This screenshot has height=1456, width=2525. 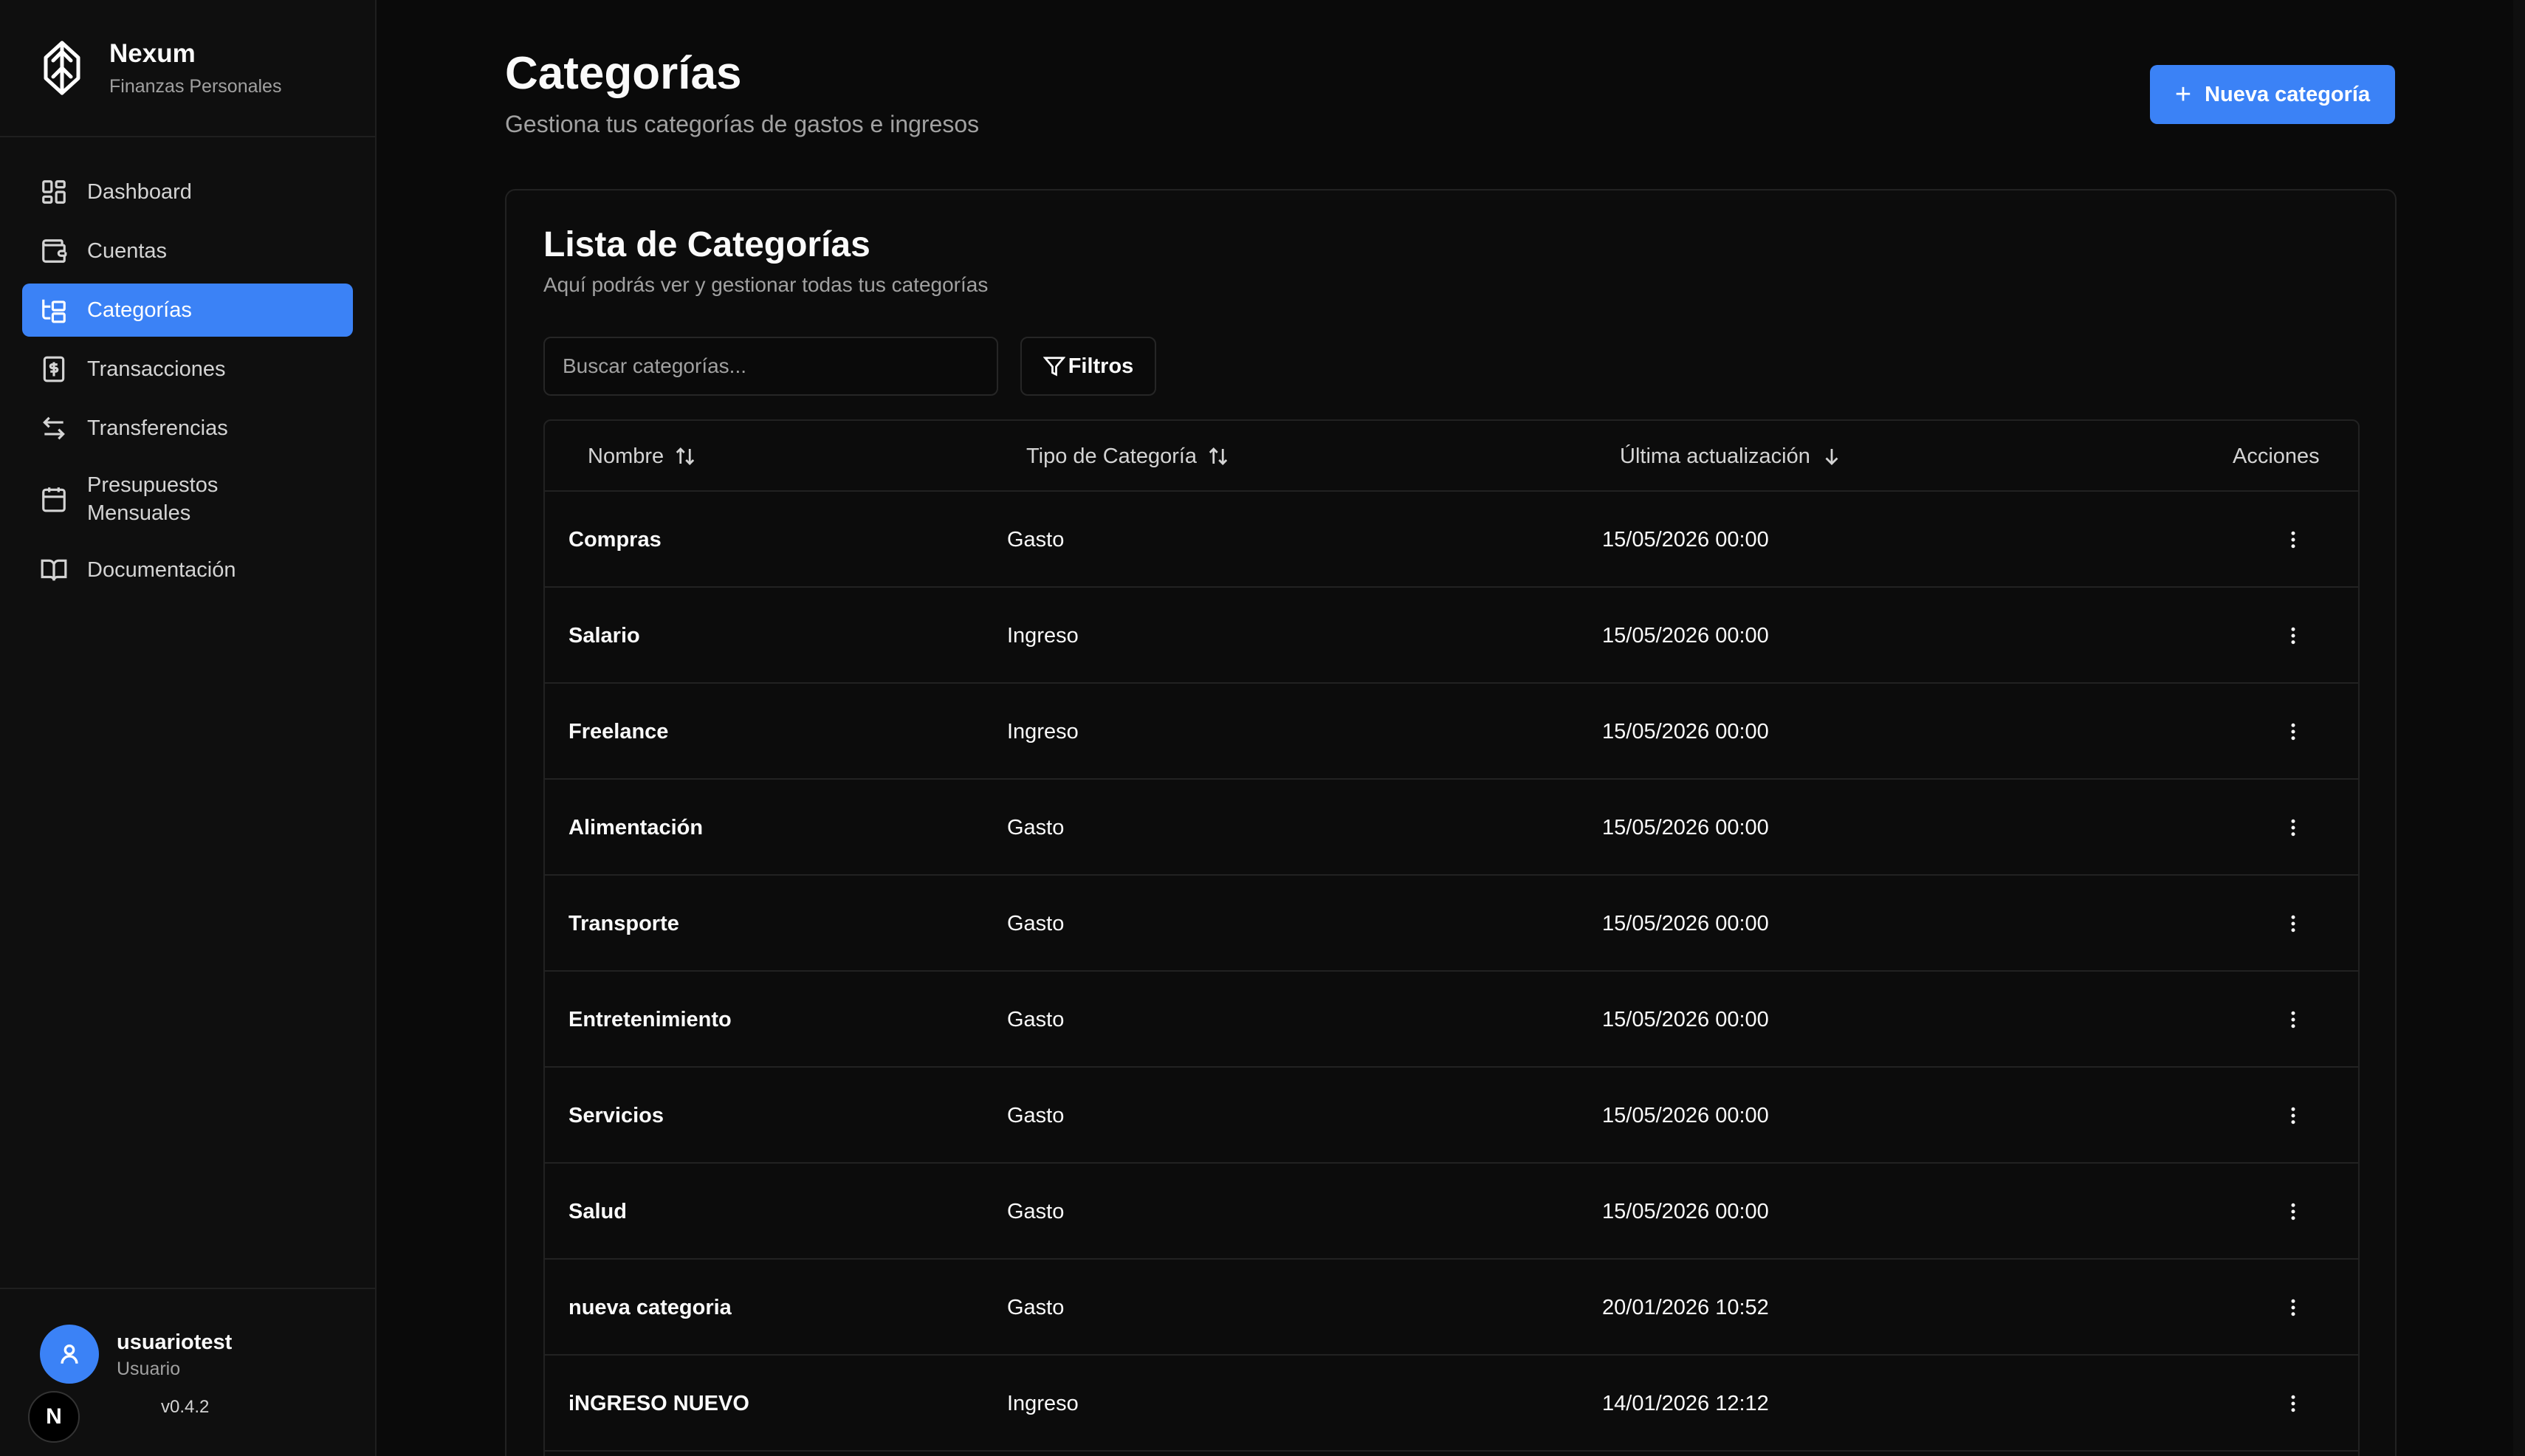 I want to click on cell-updated: 14/01/2026 12:12, so click(x=1686, y=1403).